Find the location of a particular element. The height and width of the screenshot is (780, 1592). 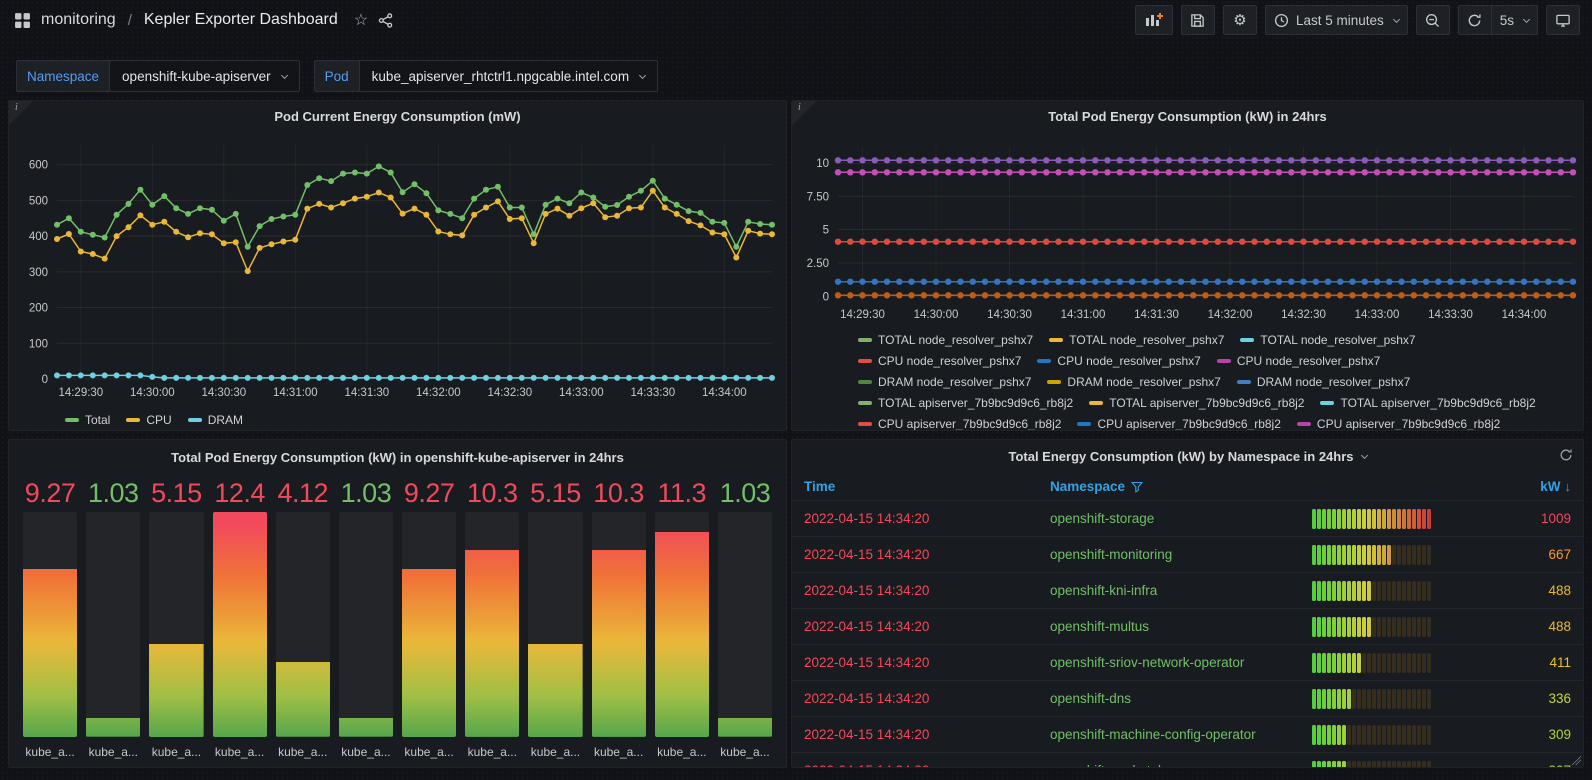

add-panel-button is located at coordinates (1153, 20).